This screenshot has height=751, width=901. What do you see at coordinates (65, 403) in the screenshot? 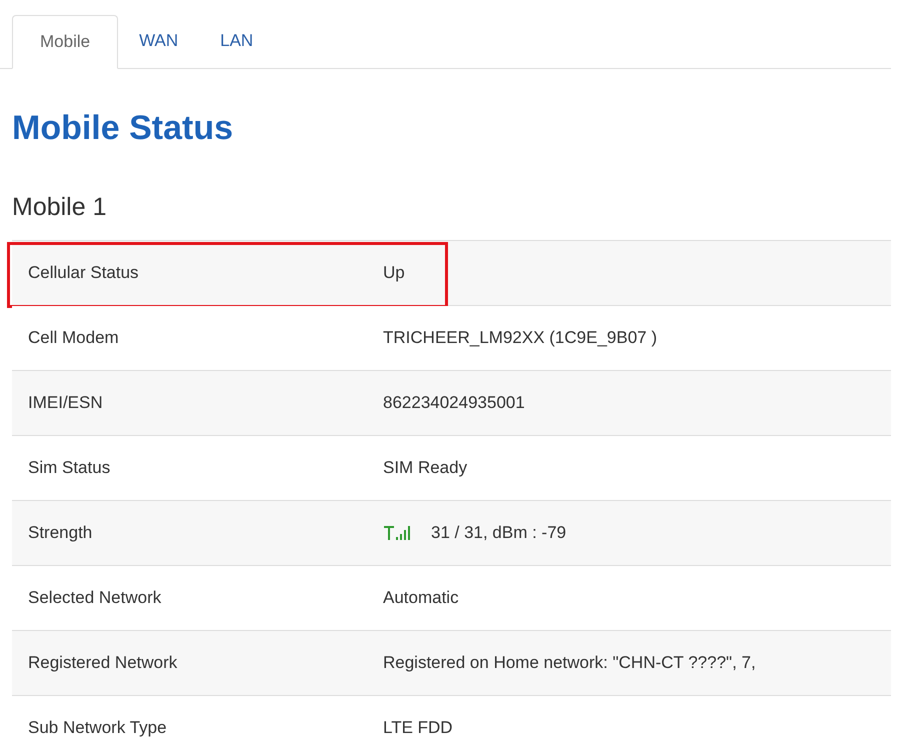
I see `field-label: IMEI/ESN` at bounding box center [65, 403].